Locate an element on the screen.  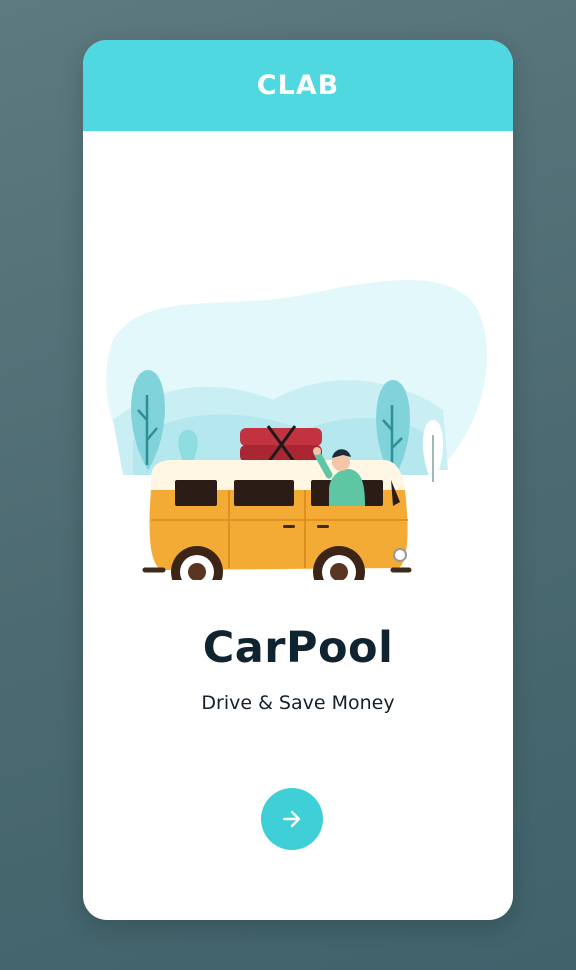
app-logo: CLAB is located at coordinates (298, 85).